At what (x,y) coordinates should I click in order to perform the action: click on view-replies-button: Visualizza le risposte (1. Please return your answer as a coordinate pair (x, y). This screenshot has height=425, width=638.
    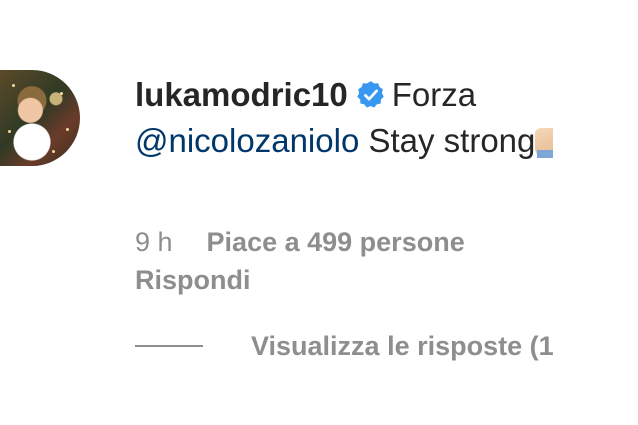
    Looking at the image, I should click on (386, 346).